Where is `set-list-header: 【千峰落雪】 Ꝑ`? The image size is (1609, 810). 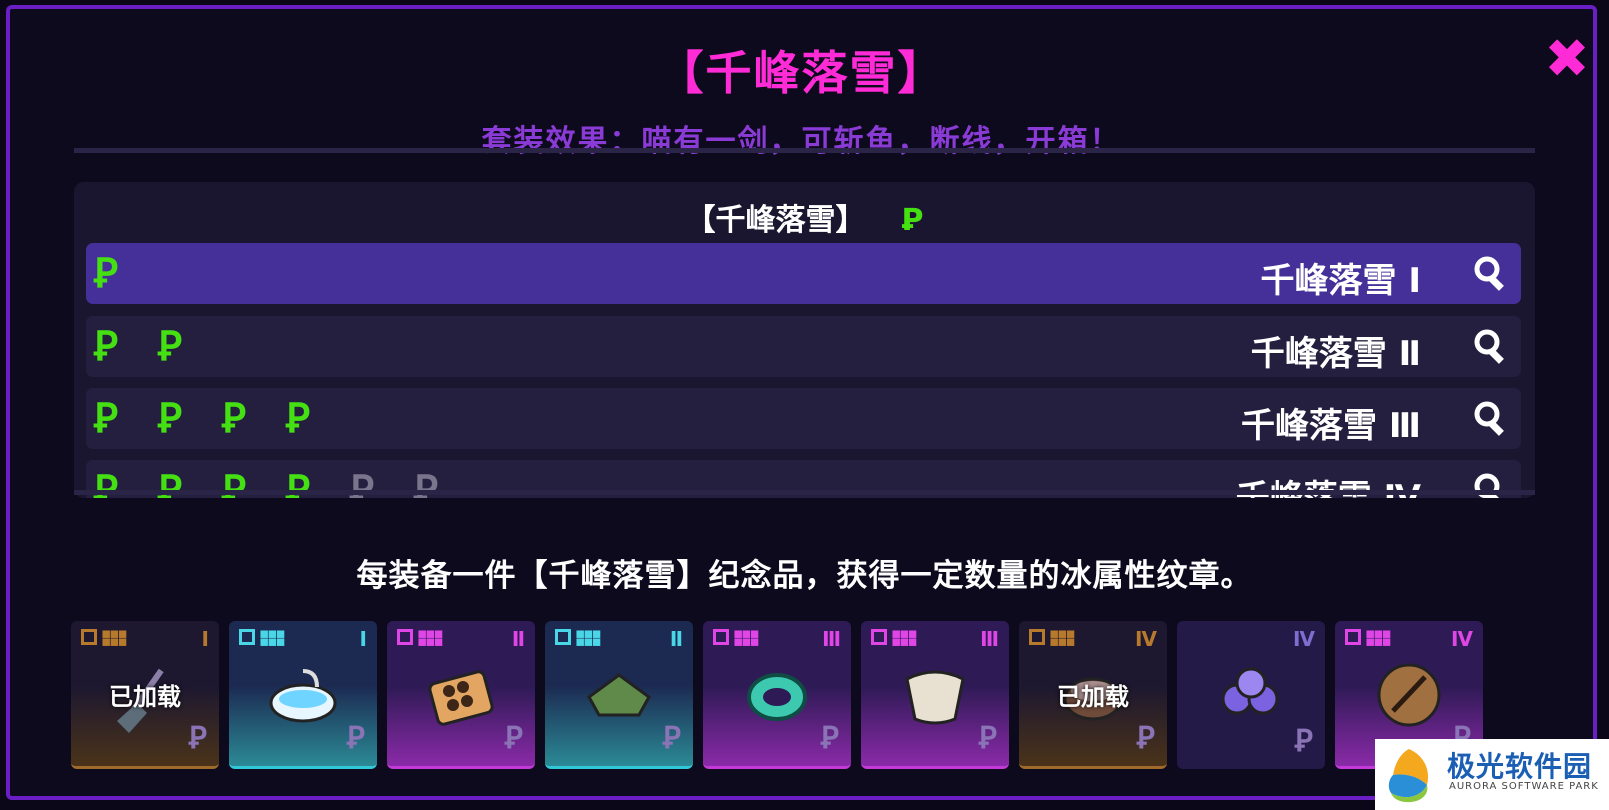 set-list-header: 【千峰落雪】 Ꝑ is located at coordinates (804, 217).